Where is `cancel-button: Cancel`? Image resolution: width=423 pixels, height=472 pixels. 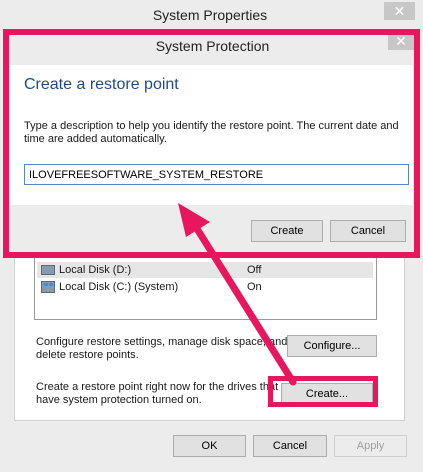 cancel-button: Cancel is located at coordinates (290, 446).